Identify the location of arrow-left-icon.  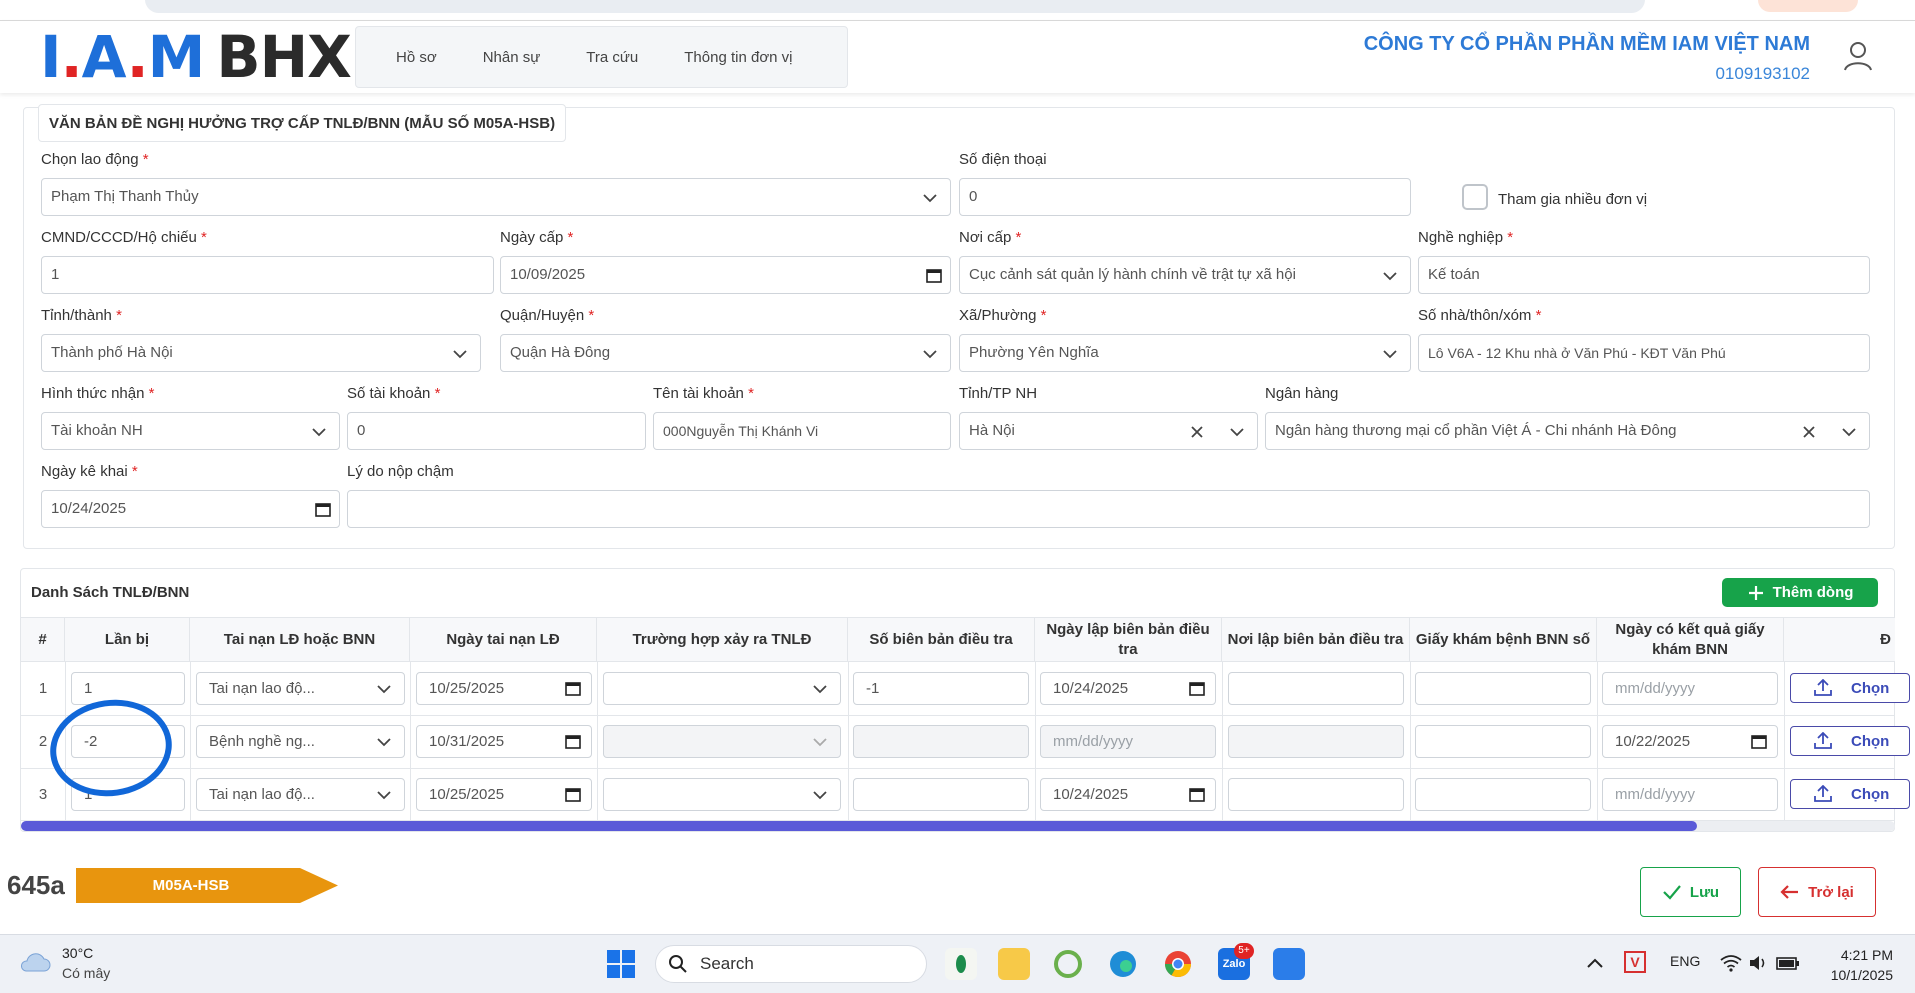
(1789, 892).